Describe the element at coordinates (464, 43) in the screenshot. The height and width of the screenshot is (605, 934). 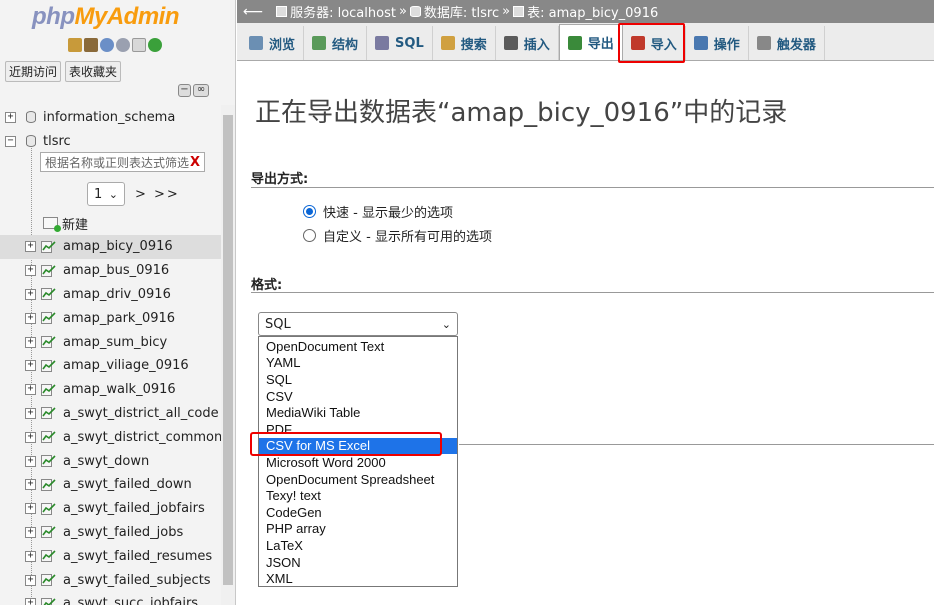
I see `tab-search: 搜索` at that location.